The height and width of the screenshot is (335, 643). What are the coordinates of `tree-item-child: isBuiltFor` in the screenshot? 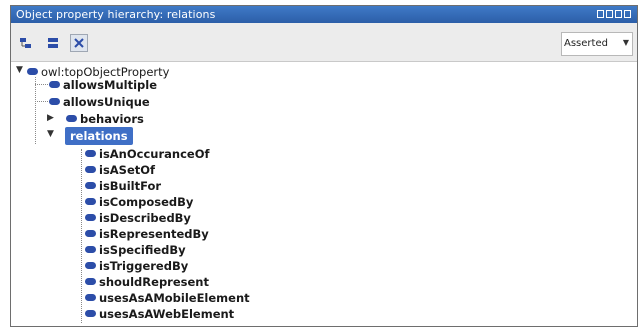 It's located at (123, 185).